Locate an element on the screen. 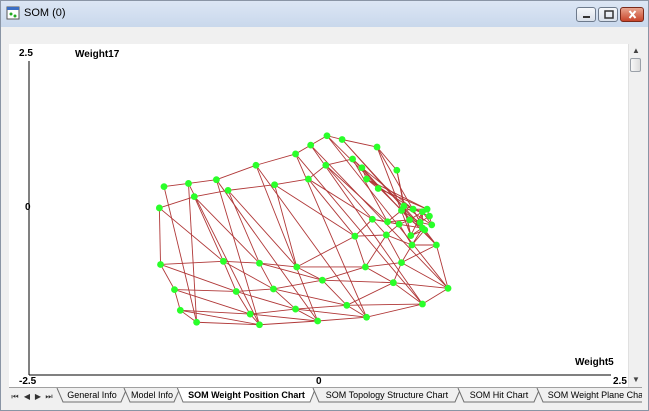 Image resolution: width=649 pixels, height=411 pixels. maximize-button is located at coordinates (608, 14).